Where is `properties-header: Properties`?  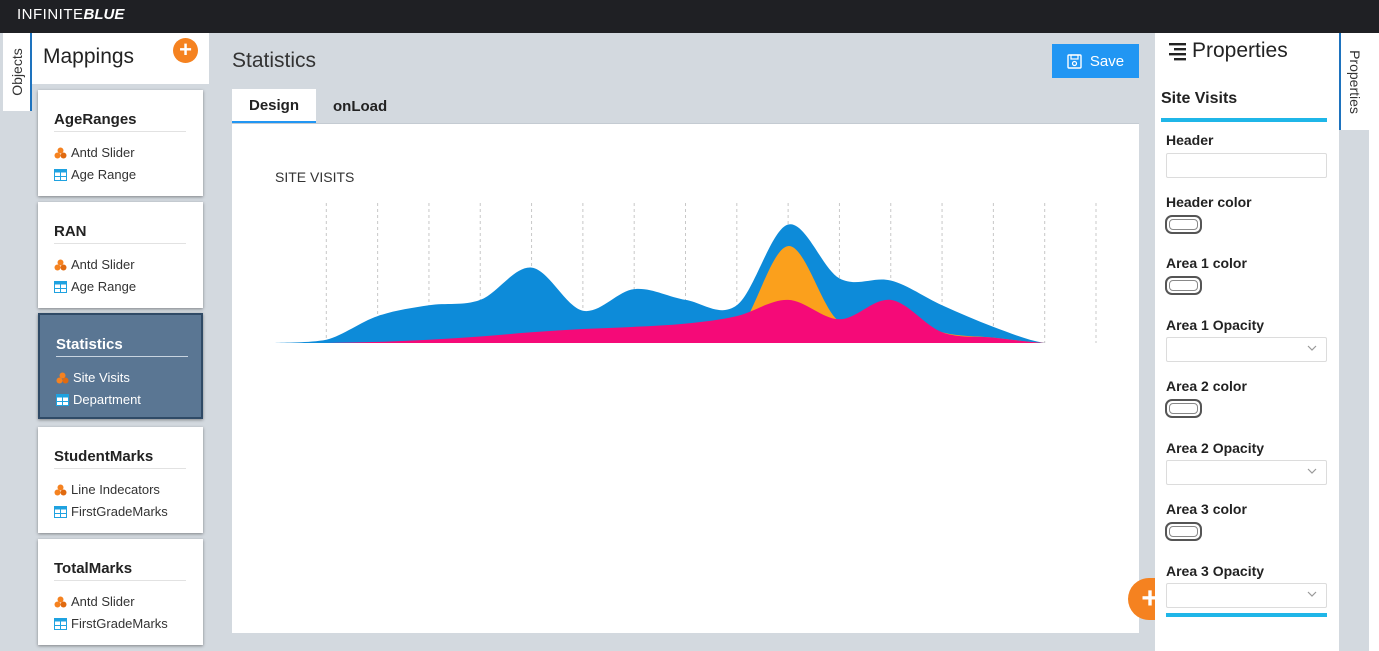
properties-header: Properties is located at coordinates (1227, 51).